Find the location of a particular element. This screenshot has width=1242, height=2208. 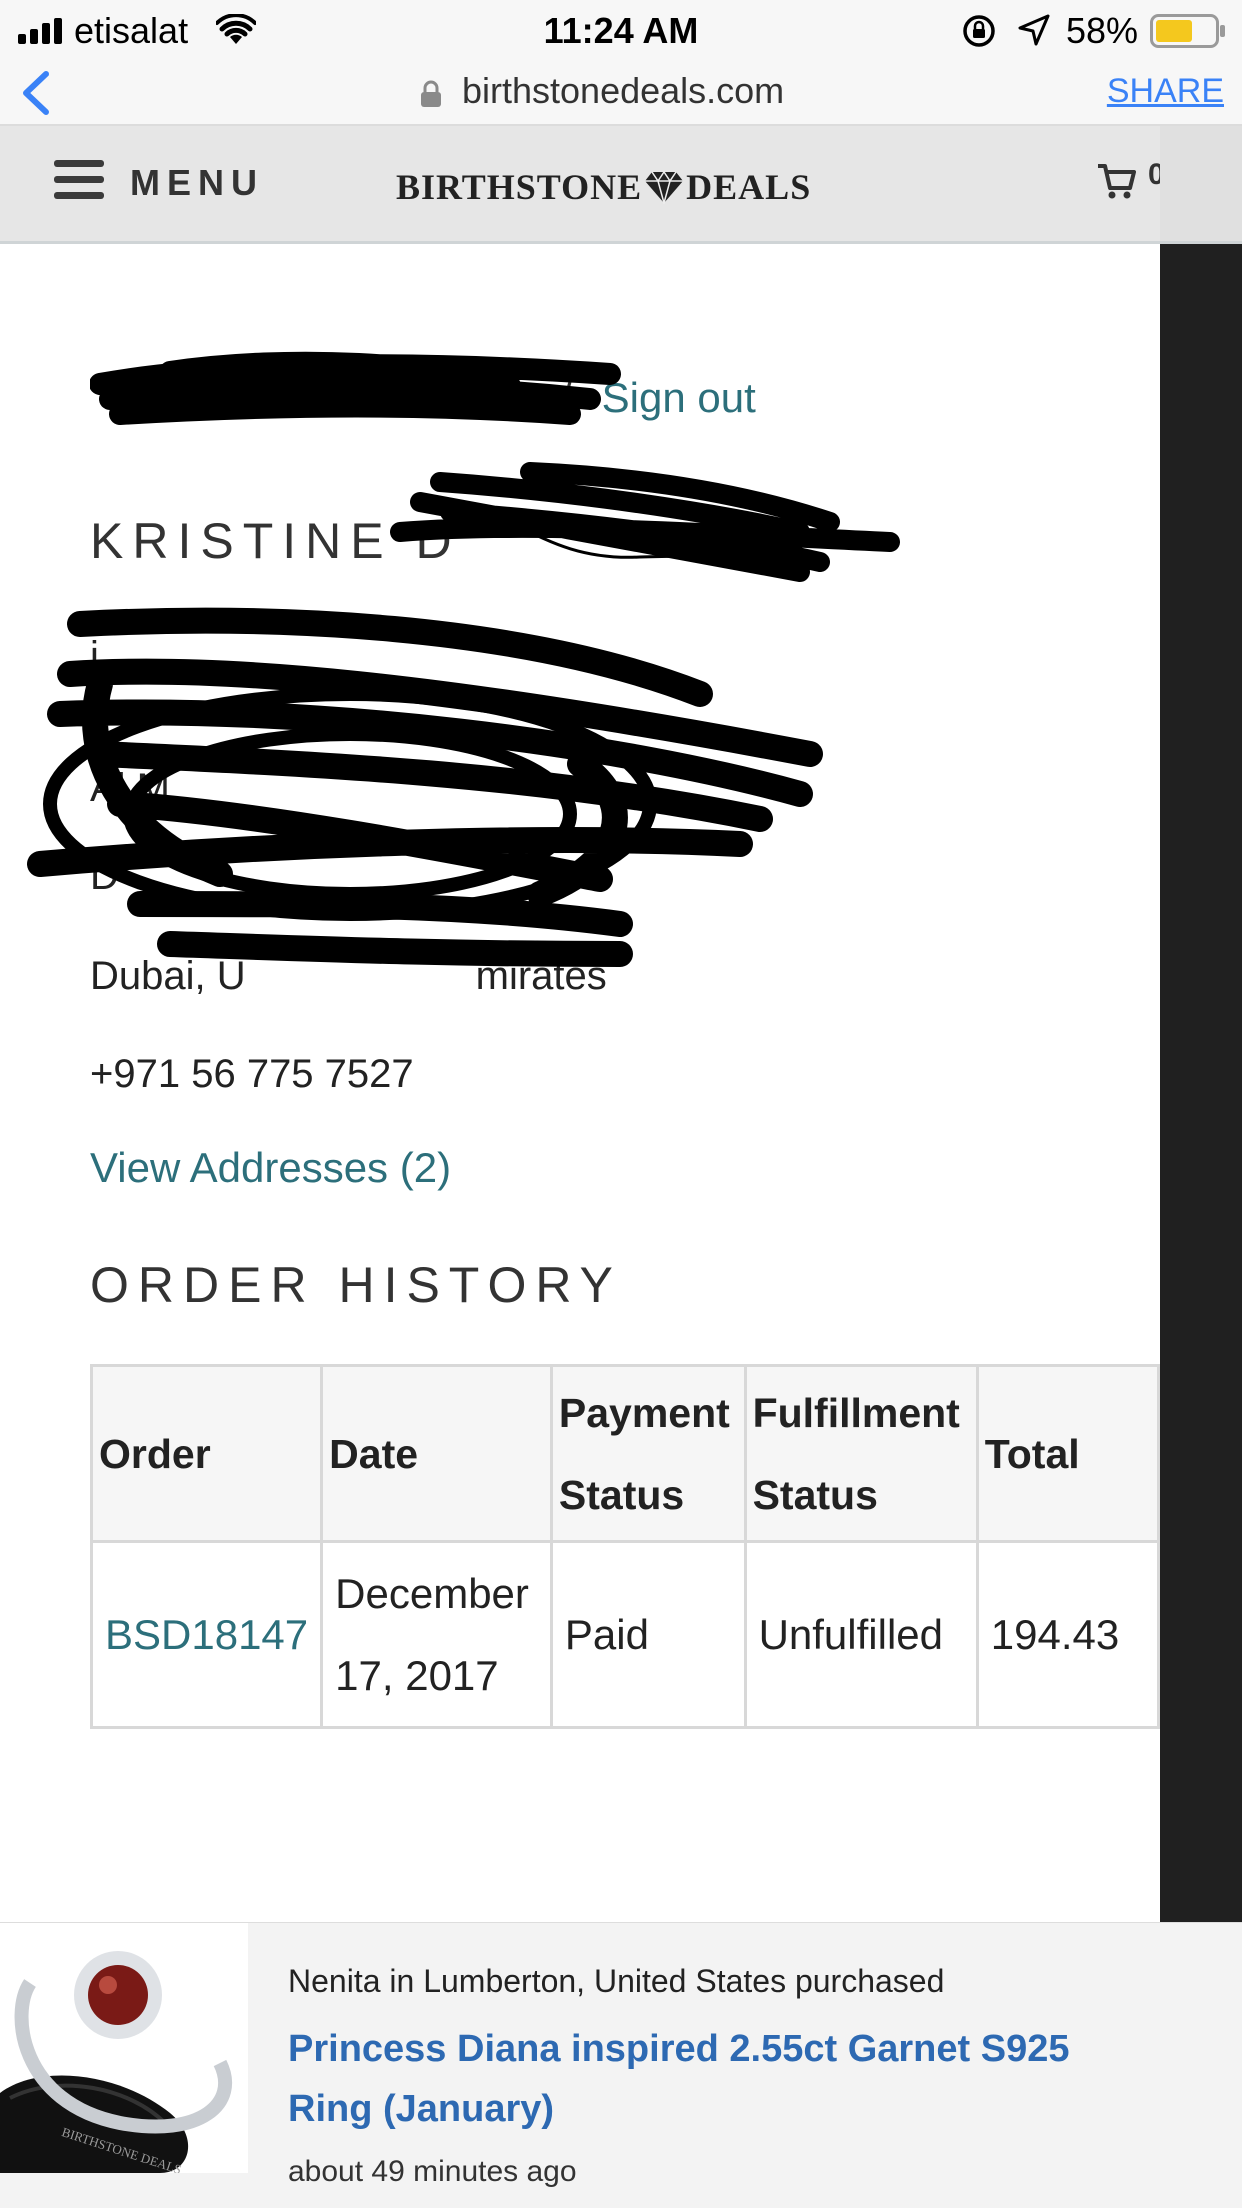

product-thumbnail: BIRTHSTONE DEALS is located at coordinates (124, 2048).